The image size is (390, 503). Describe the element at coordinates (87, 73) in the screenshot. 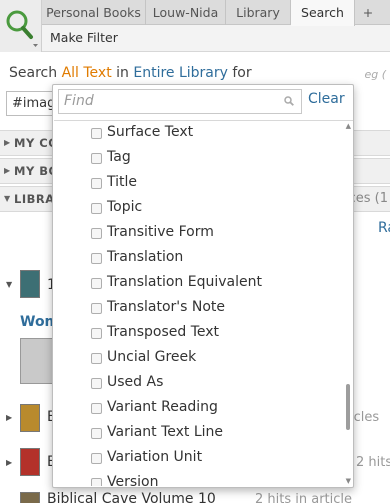

I see `scope-dropdown: All Text` at that location.